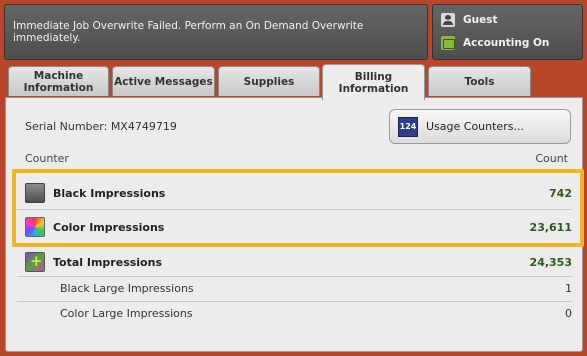  Describe the element at coordinates (109, 193) in the screenshot. I see `counter-label: Black Impressions` at that location.